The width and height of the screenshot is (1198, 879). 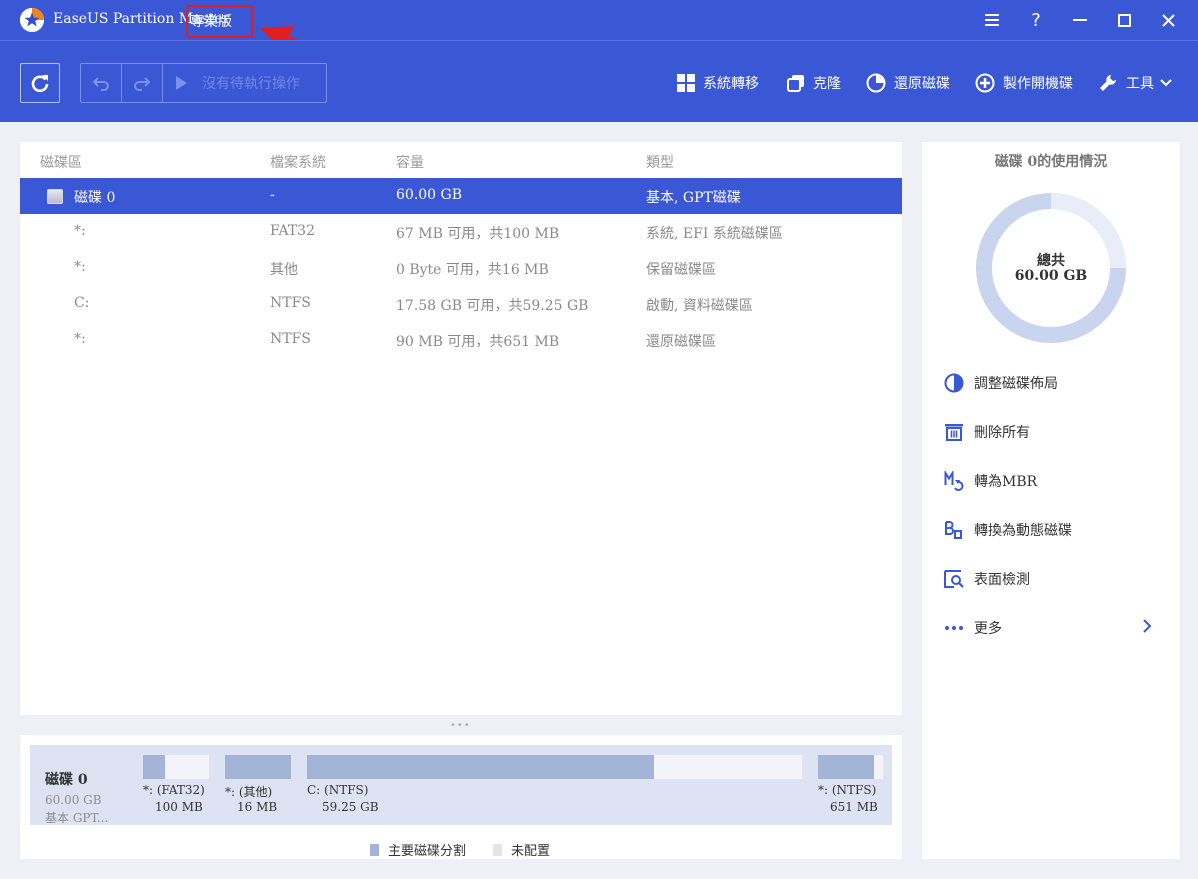 What do you see at coordinates (219, 21) in the screenshot?
I see `annotation-highlight-box` at bounding box center [219, 21].